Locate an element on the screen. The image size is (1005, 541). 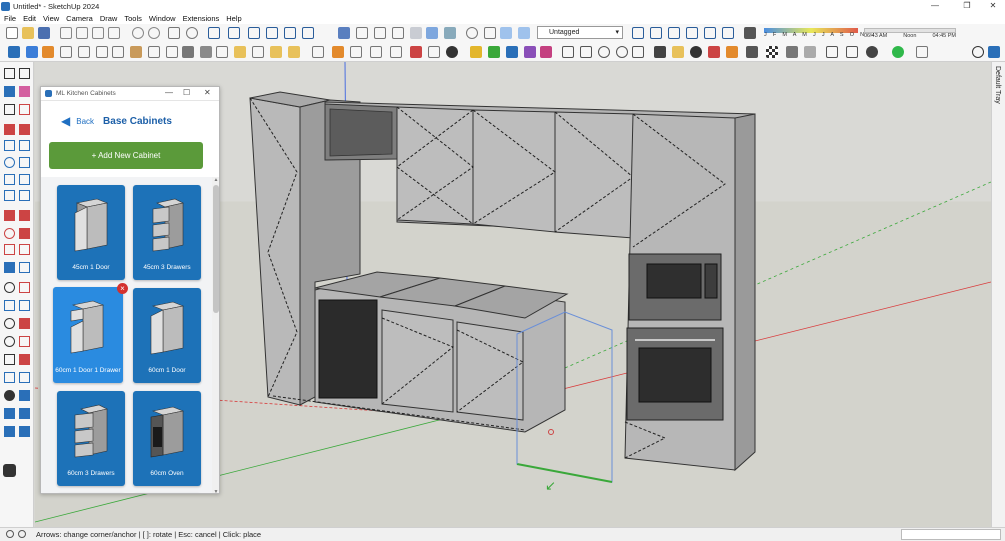
styles-icon is located at coordinates (728, 33).